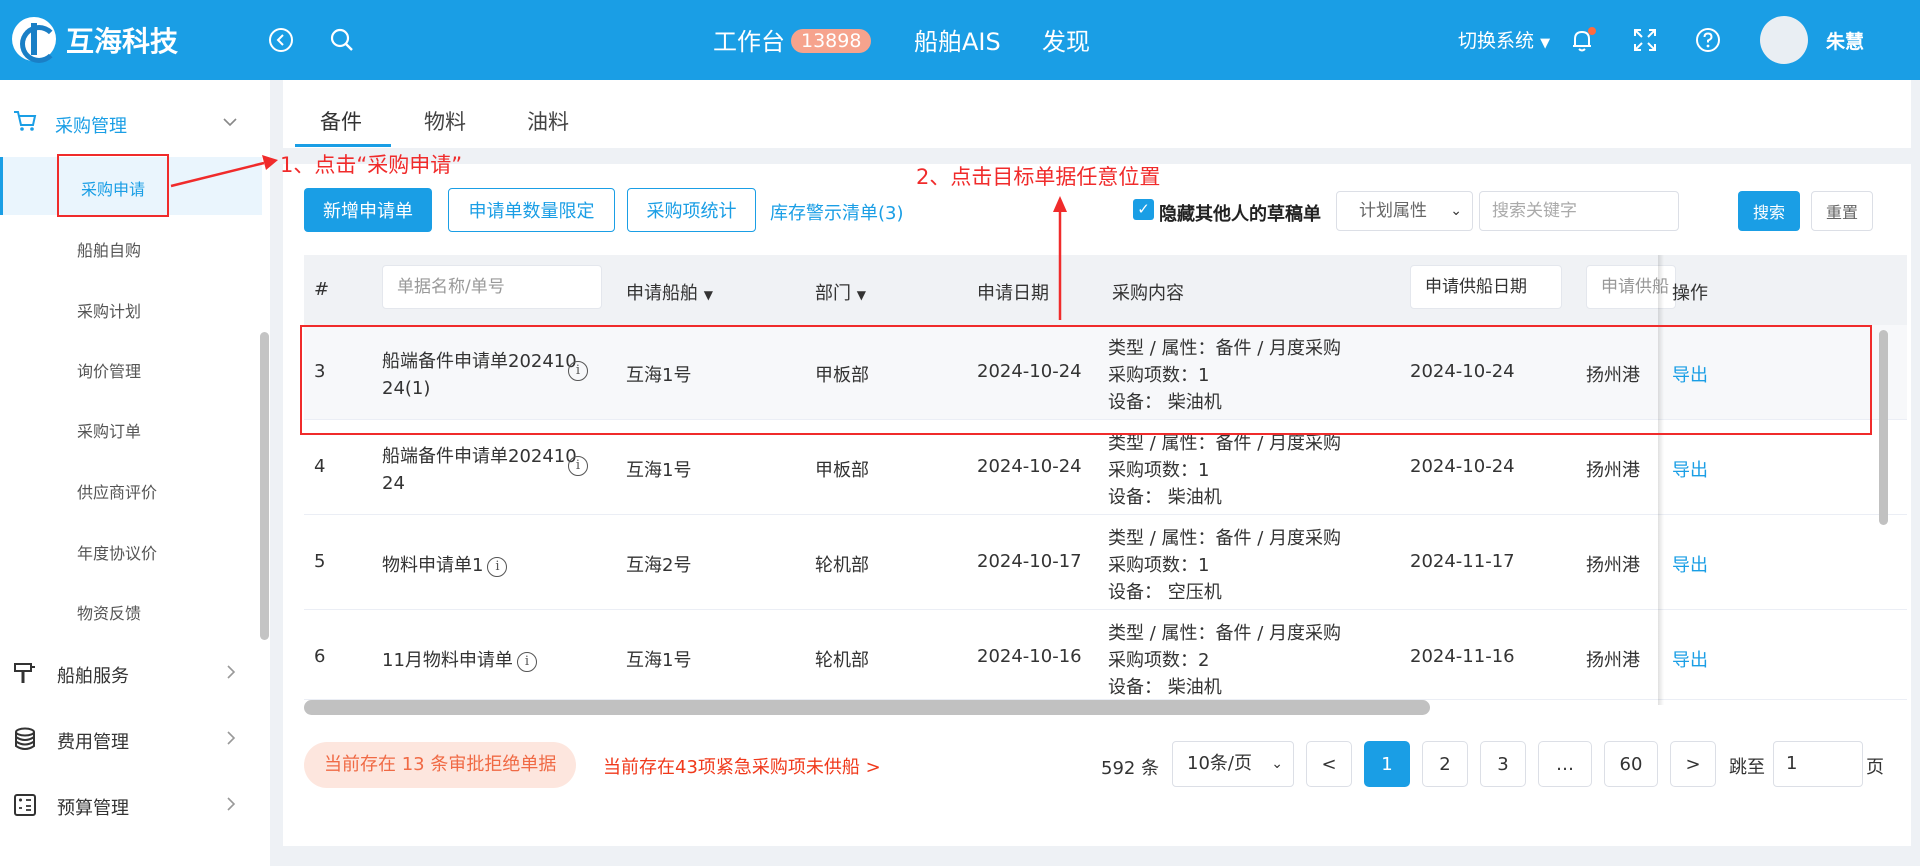 The image size is (1920, 866). What do you see at coordinates (1224, 470) in the screenshot?
I see `cell-content: 类型 / 属性：备件 / 月度采购 采购项数：1 设备： 柴油机` at bounding box center [1224, 470].